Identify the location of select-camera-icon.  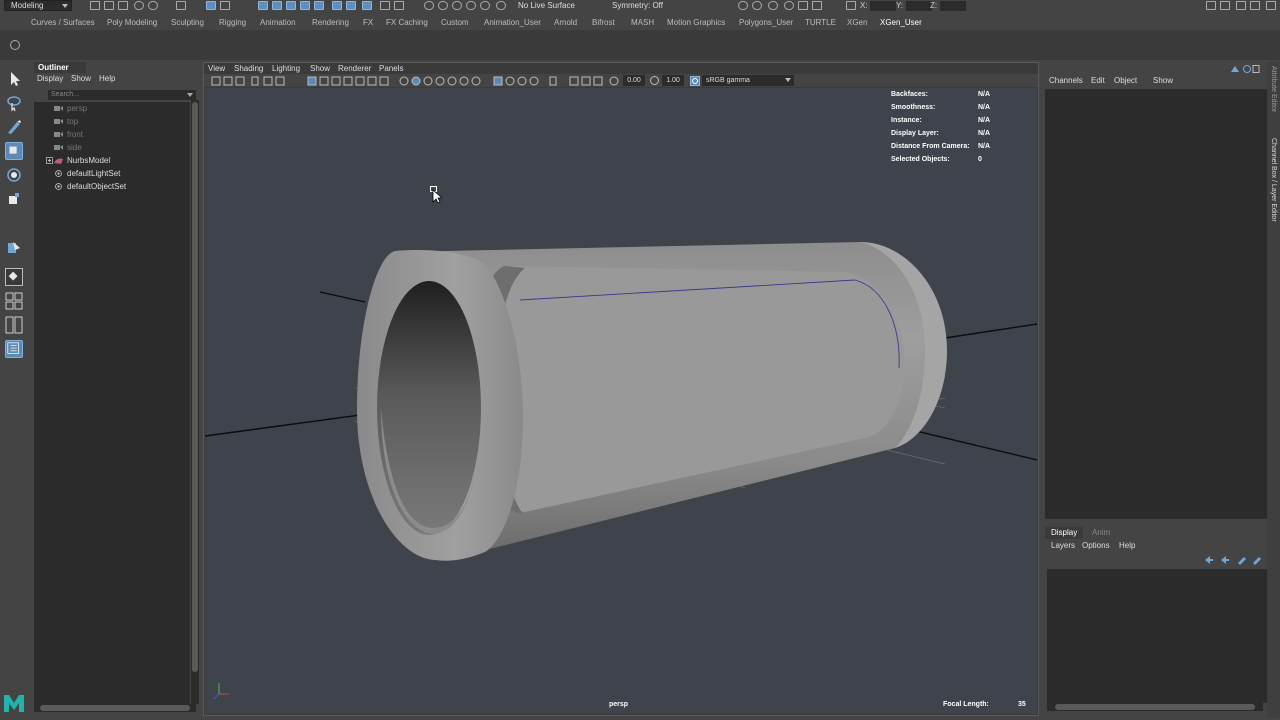
(471, 5).